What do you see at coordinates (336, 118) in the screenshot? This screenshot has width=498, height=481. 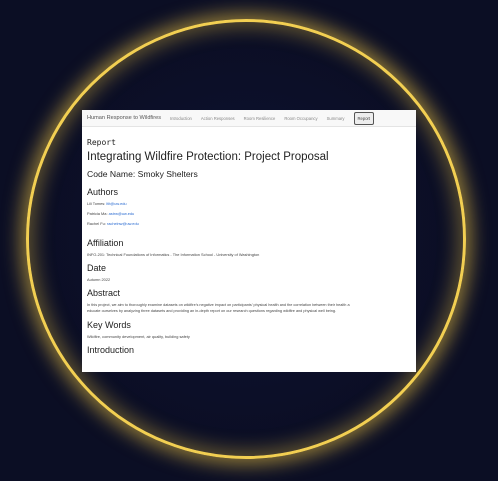 I see `nav-summary: Summary` at bounding box center [336, 118].